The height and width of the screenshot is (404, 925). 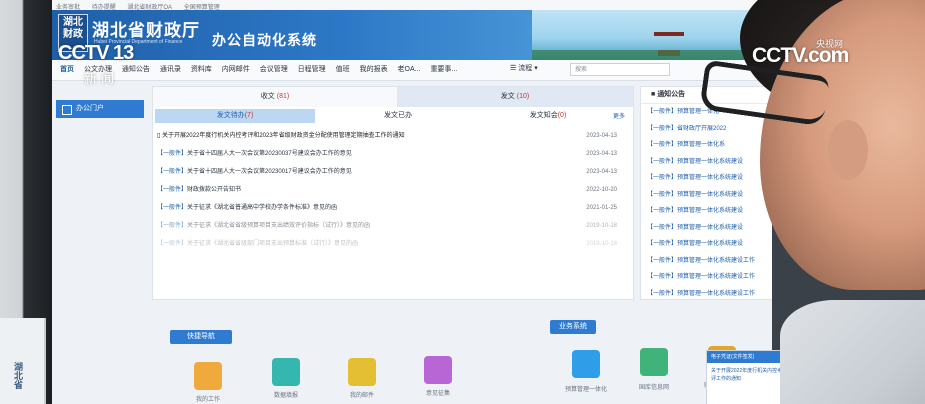 I want to click on subtab-pending: 发文待办(7), so click(x=235, y=116).